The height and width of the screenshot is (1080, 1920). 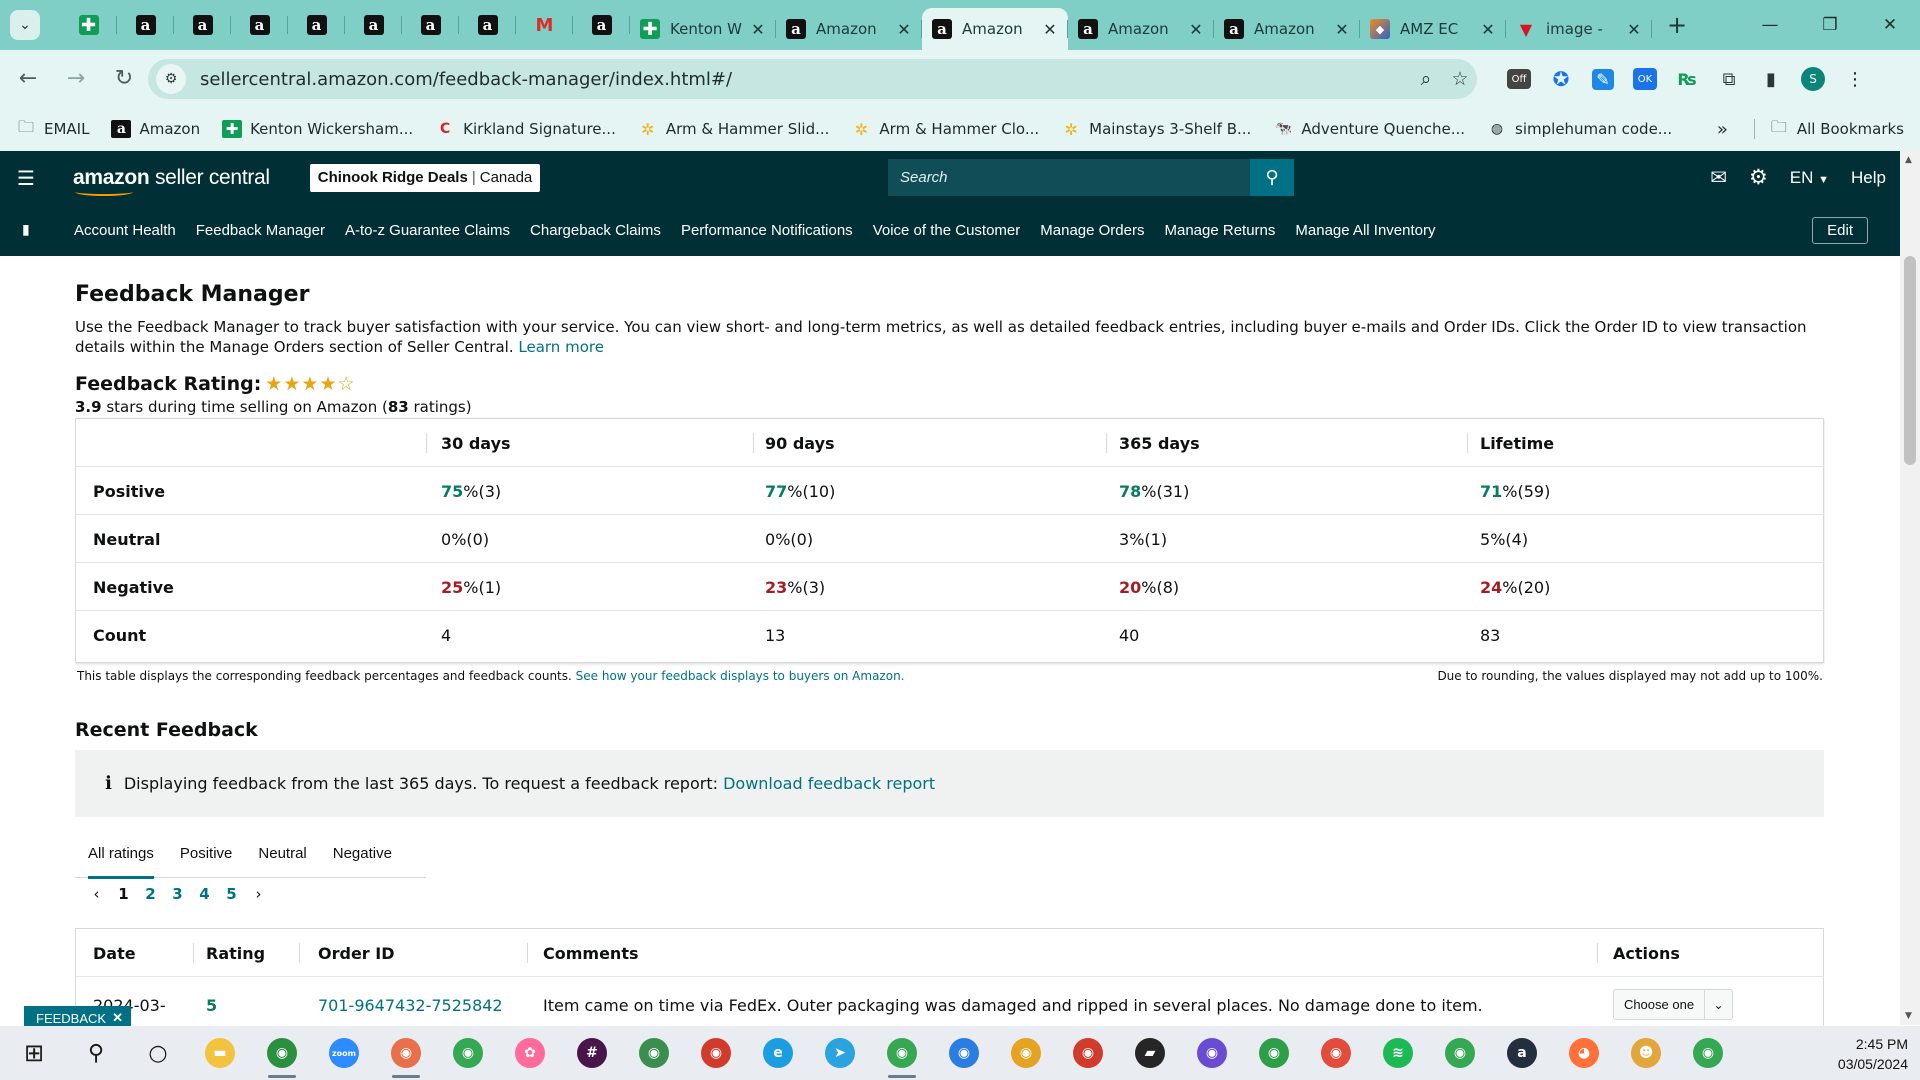 What do you see at coordinates (1645, 79) in the screenshot?
I see `ok-extension-icon: OK` at bounding box center [1645, 79].